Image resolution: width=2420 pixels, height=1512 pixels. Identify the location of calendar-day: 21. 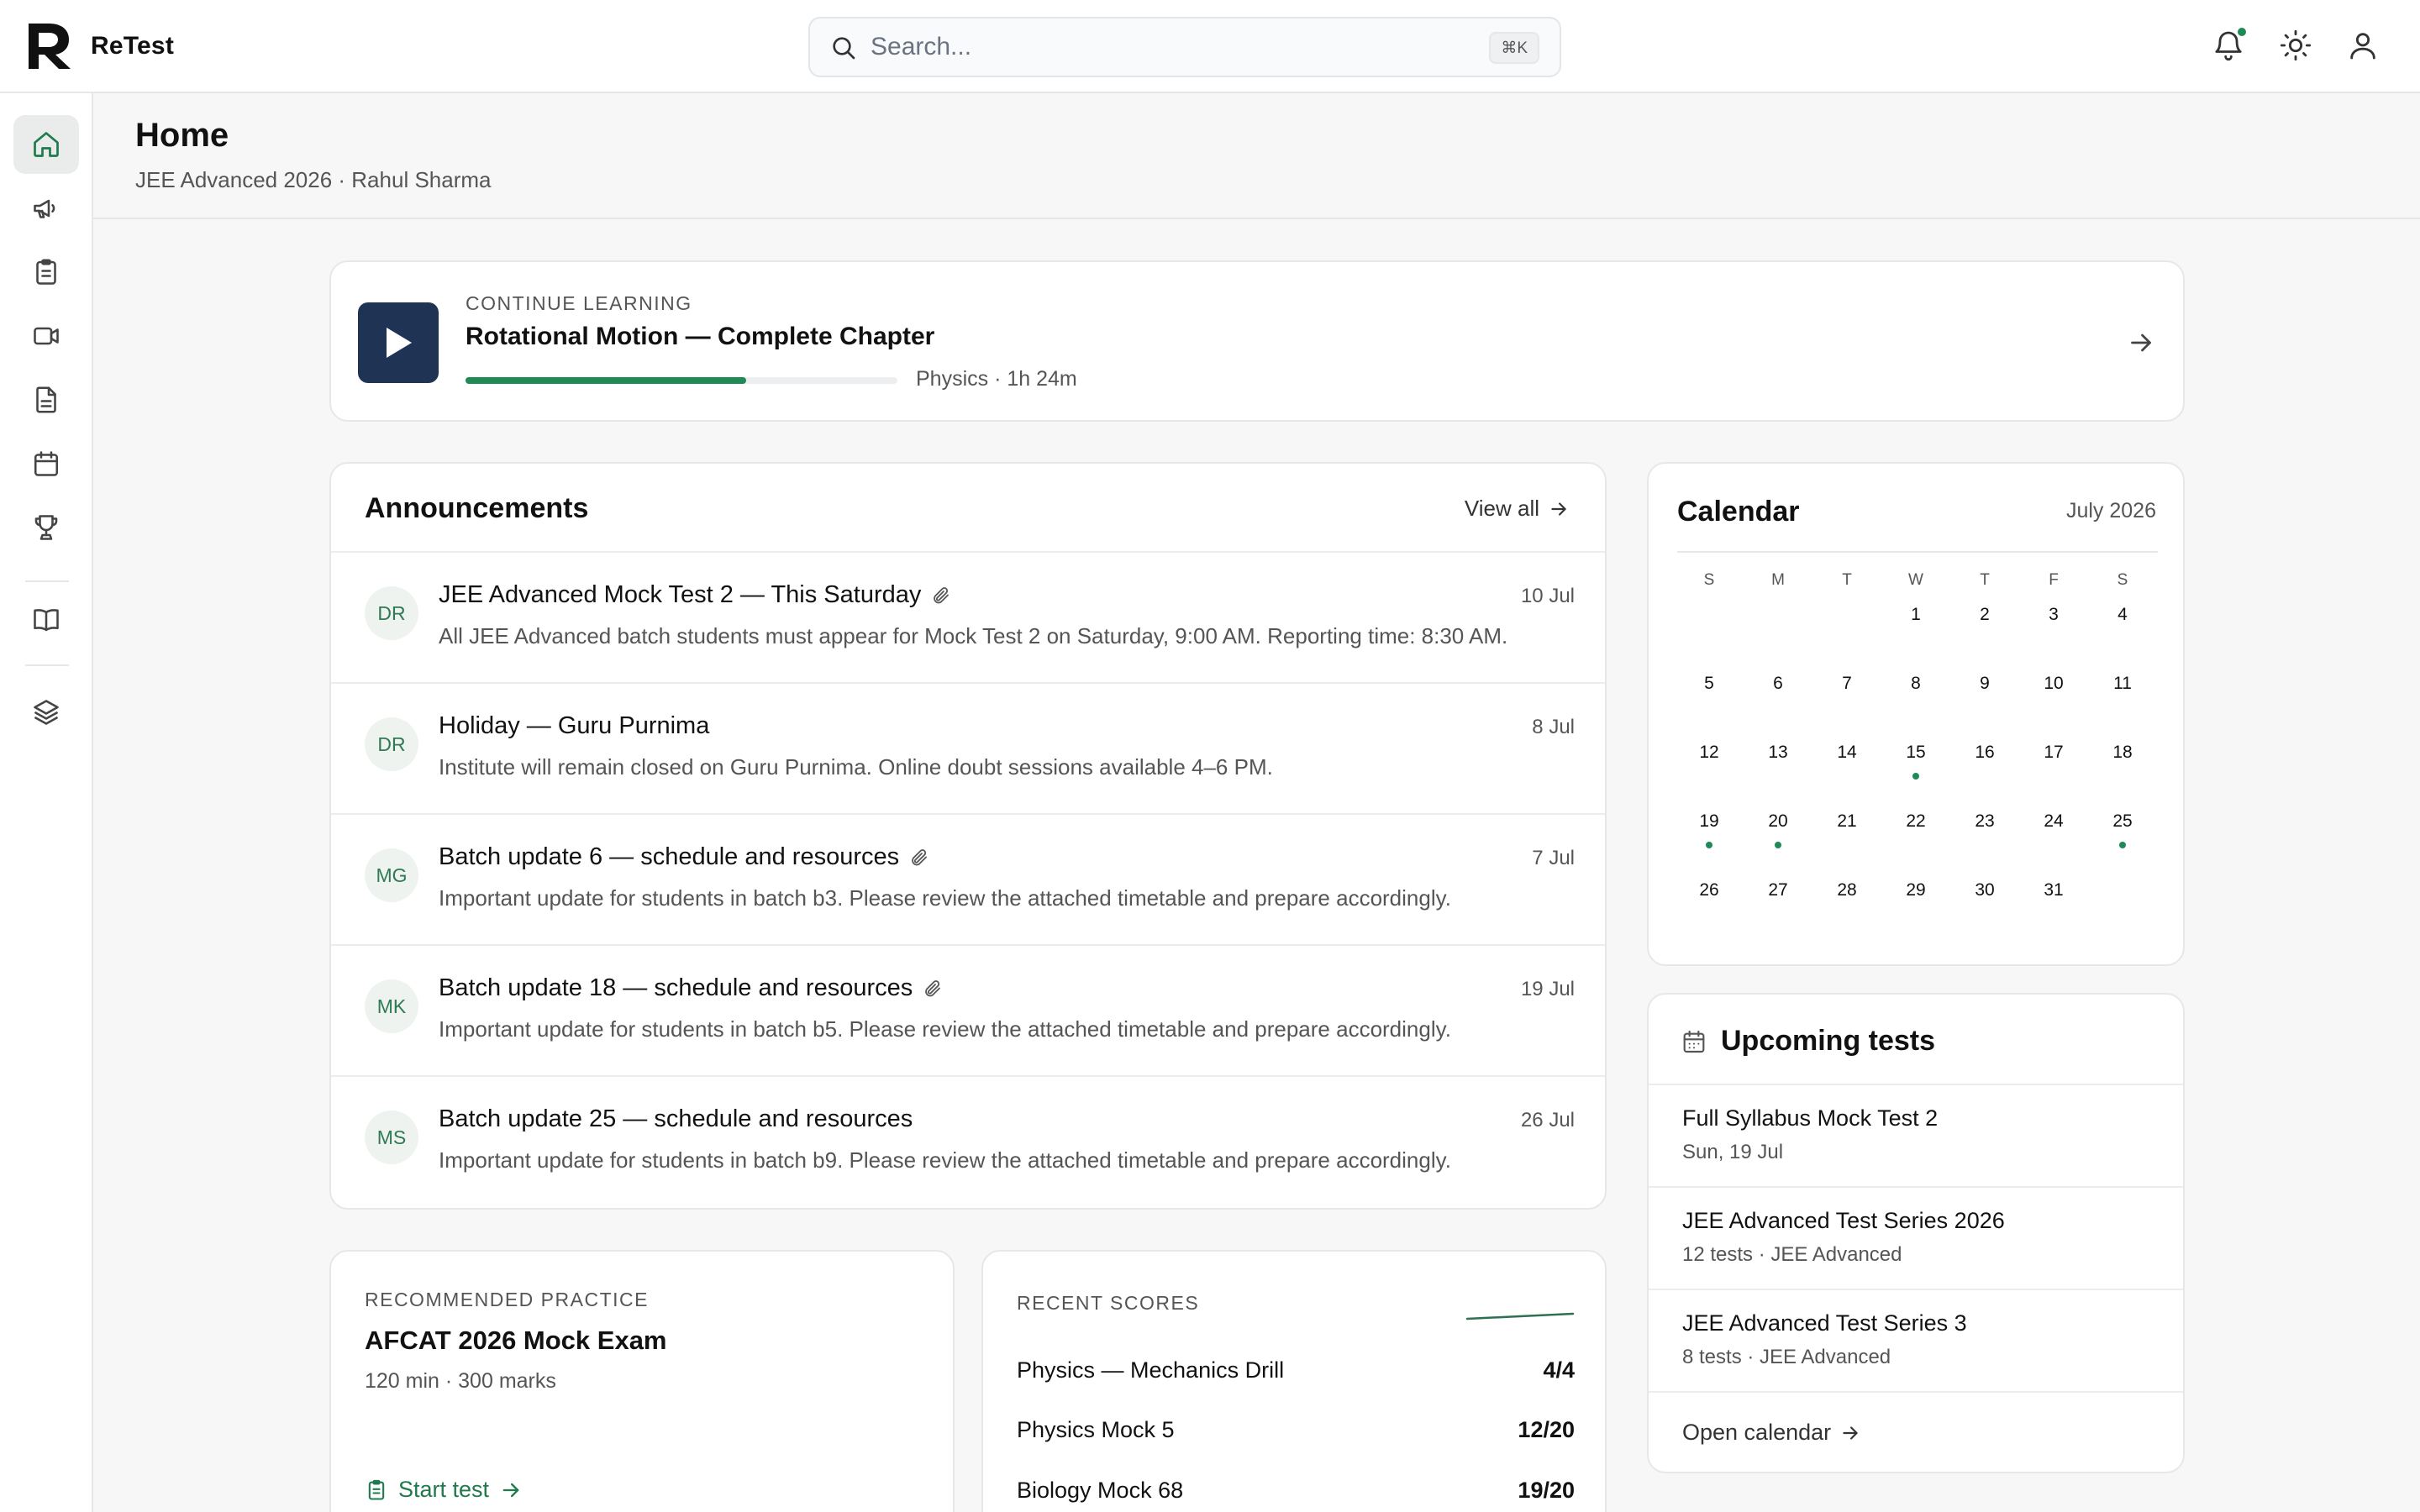
(1847, 821).